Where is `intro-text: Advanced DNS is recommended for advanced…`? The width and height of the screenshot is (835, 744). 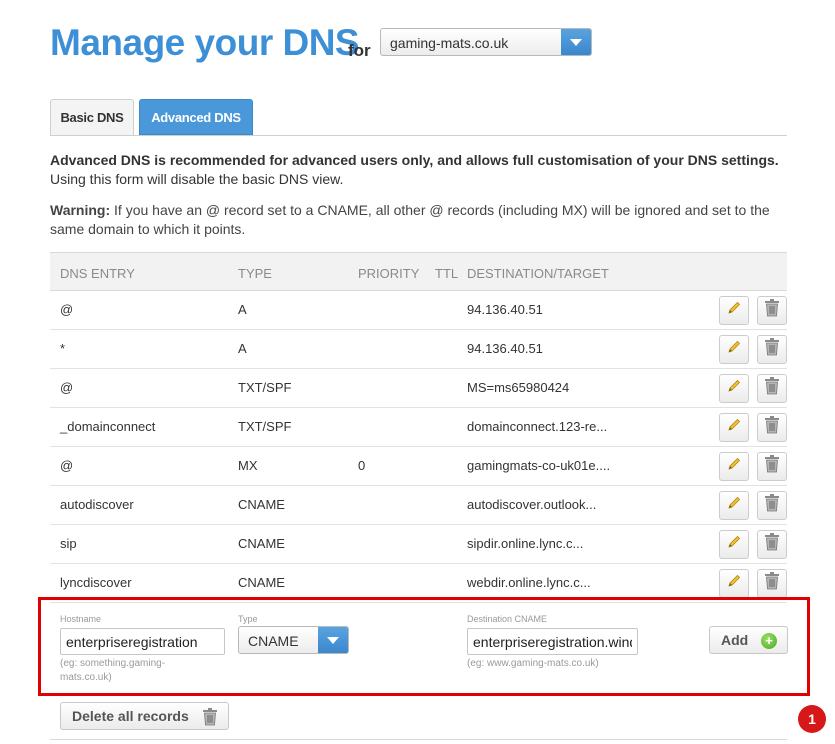 intro-text: Advanced DNS is recommended for advanced… is located at coordinates (420, 170).